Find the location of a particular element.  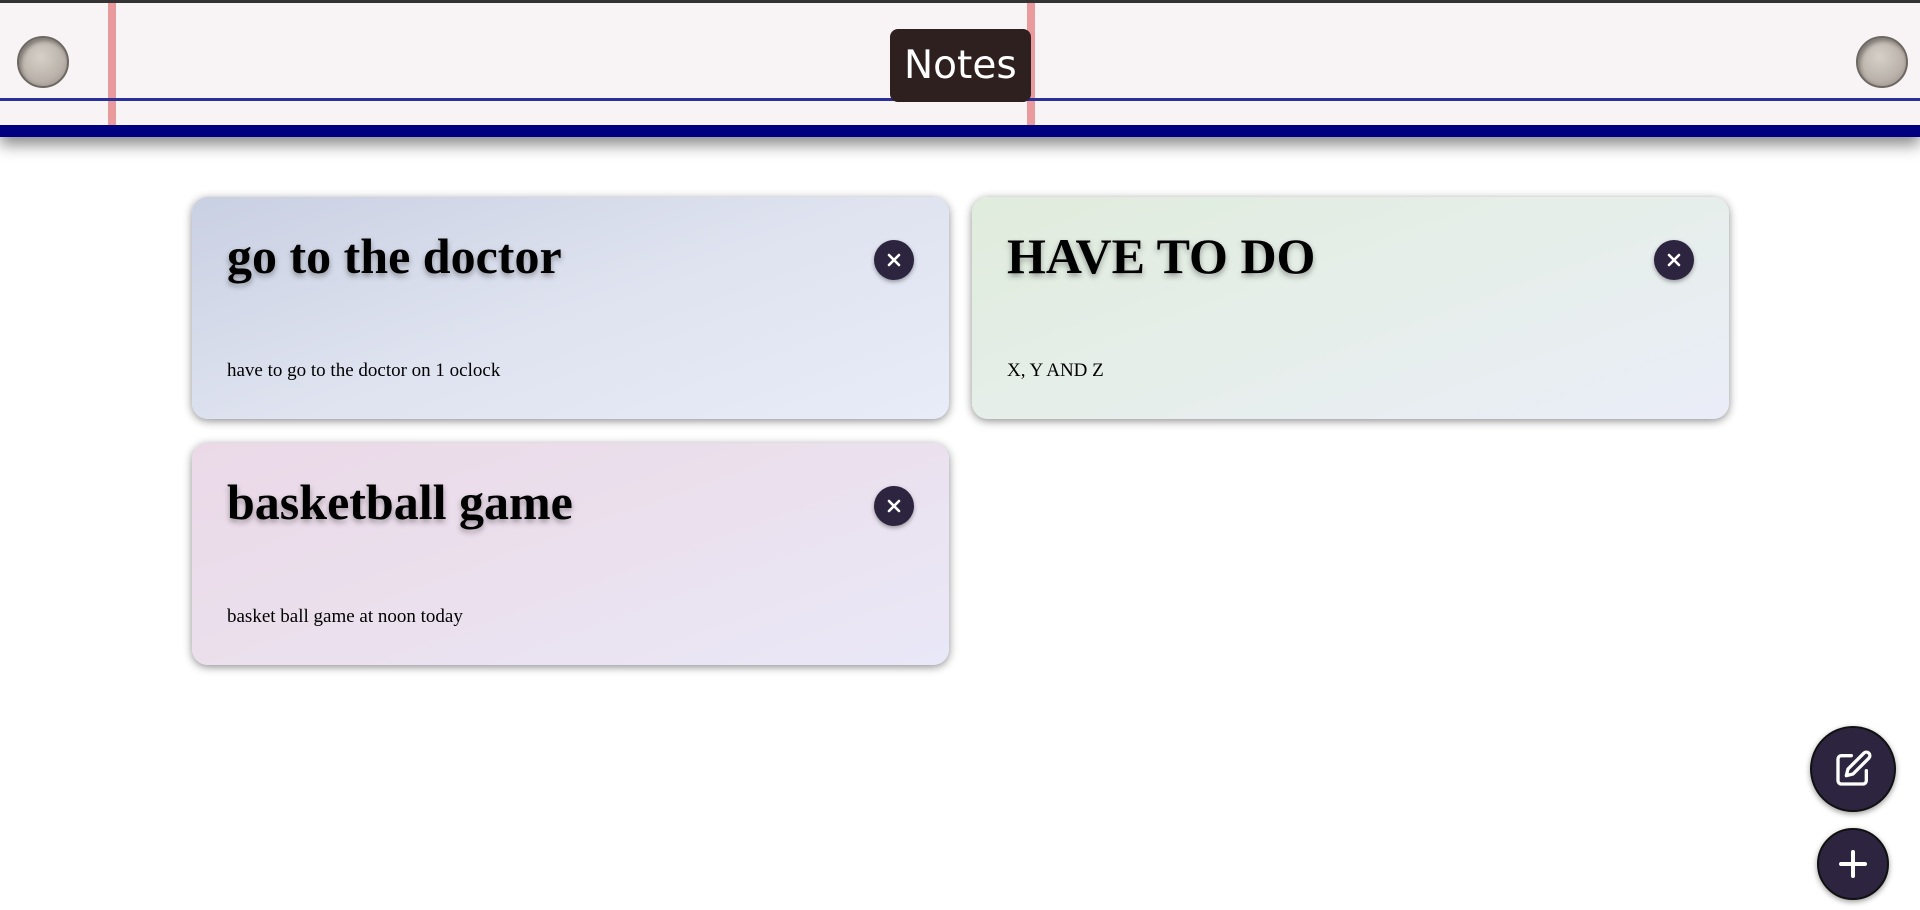

edit-button is located at coordinates (1853, 769).